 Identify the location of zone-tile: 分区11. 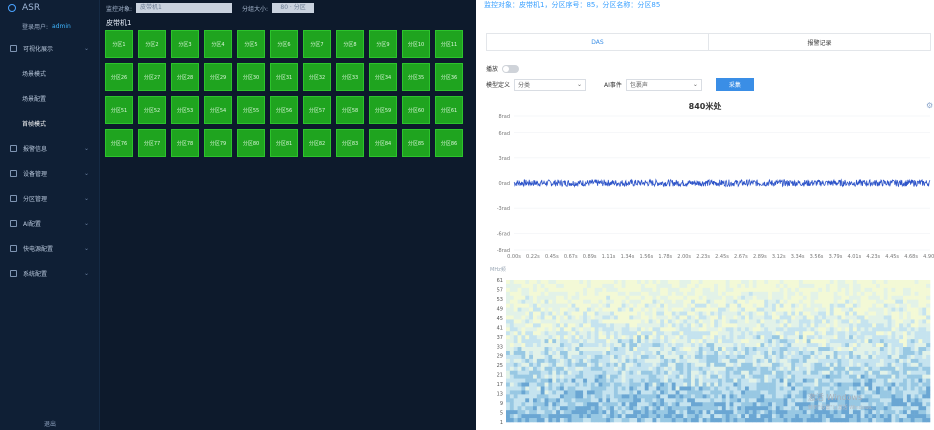
(449, 44).